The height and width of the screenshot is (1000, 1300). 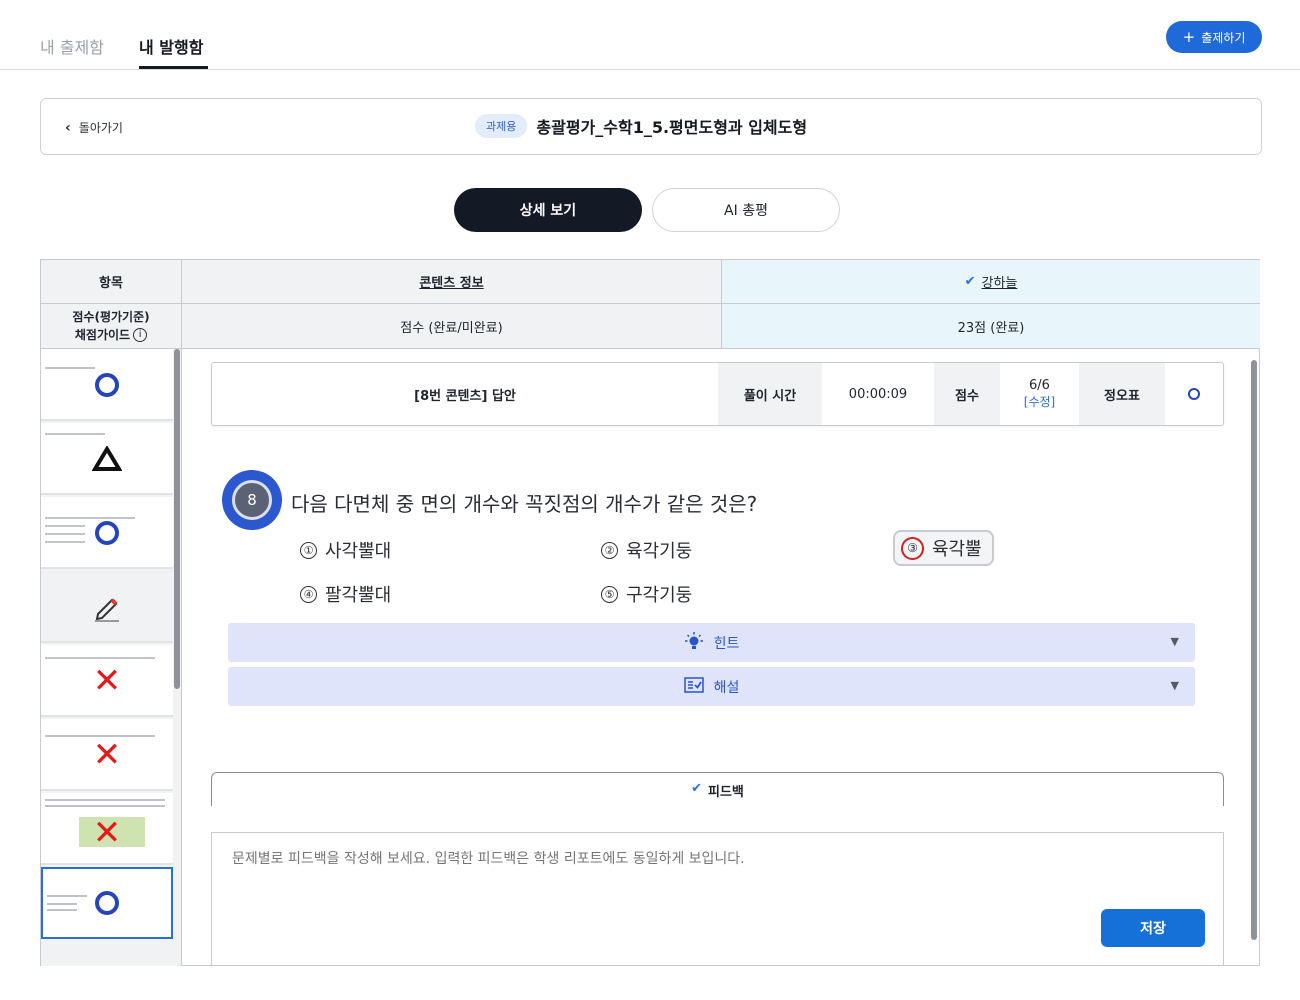 What do you see at coordinates (1189, 36) in the screenshot?
I see `plus-icon: +` at bounding box center [1189, 36].